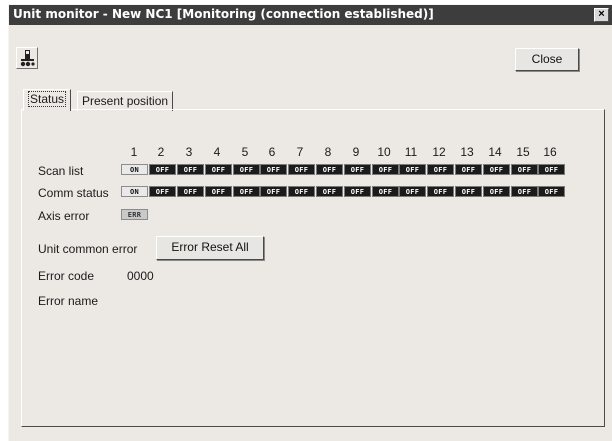 The width and height of the screenshot is (612, 441). I want to click on error-reset-all-button: Error Reset All, so click(210, 248).